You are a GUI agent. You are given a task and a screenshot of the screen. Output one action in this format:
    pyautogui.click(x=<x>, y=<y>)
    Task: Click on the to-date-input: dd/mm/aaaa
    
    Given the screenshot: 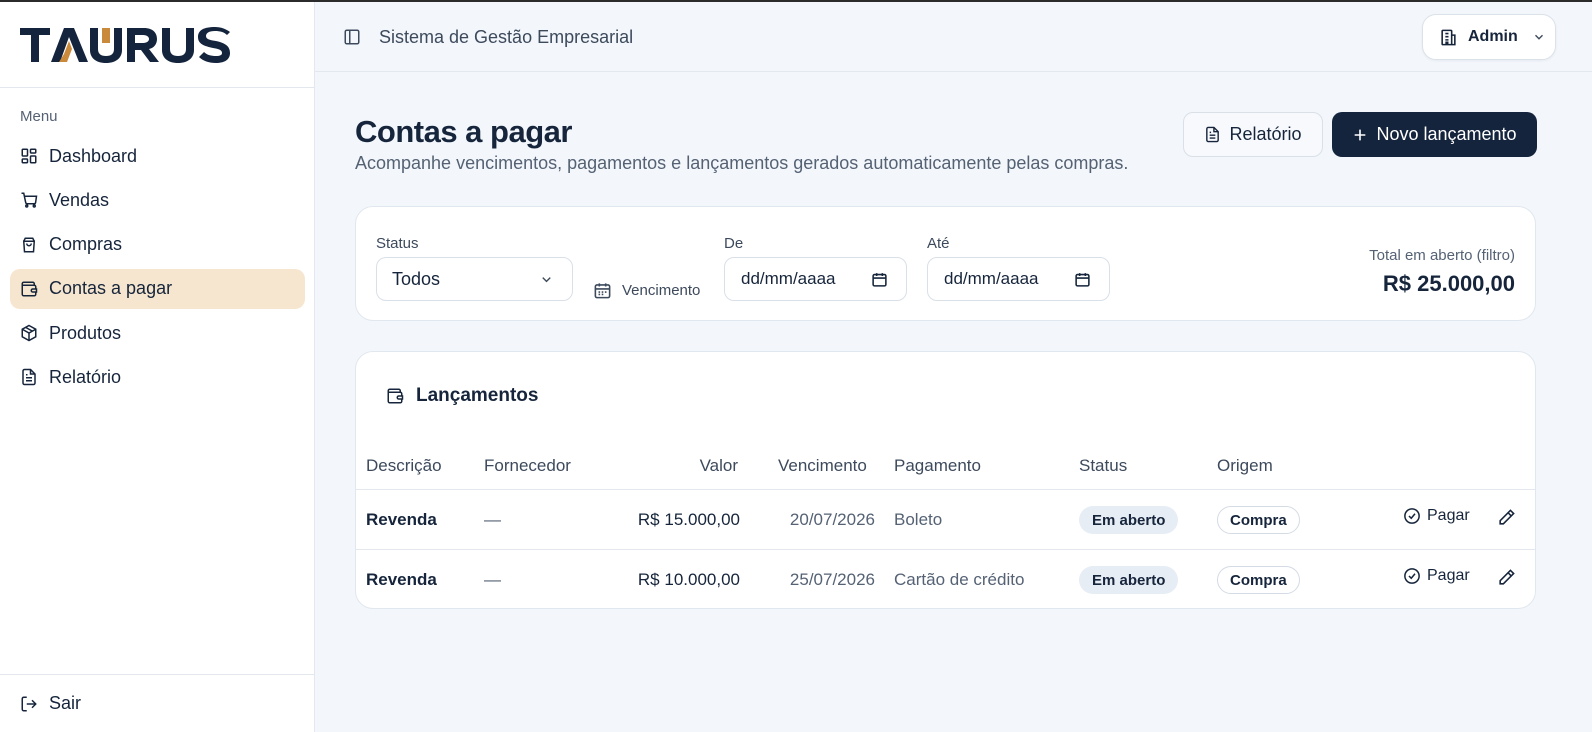 What is the action you would take?
    pyautogui.click(x=1018, y=279)
    